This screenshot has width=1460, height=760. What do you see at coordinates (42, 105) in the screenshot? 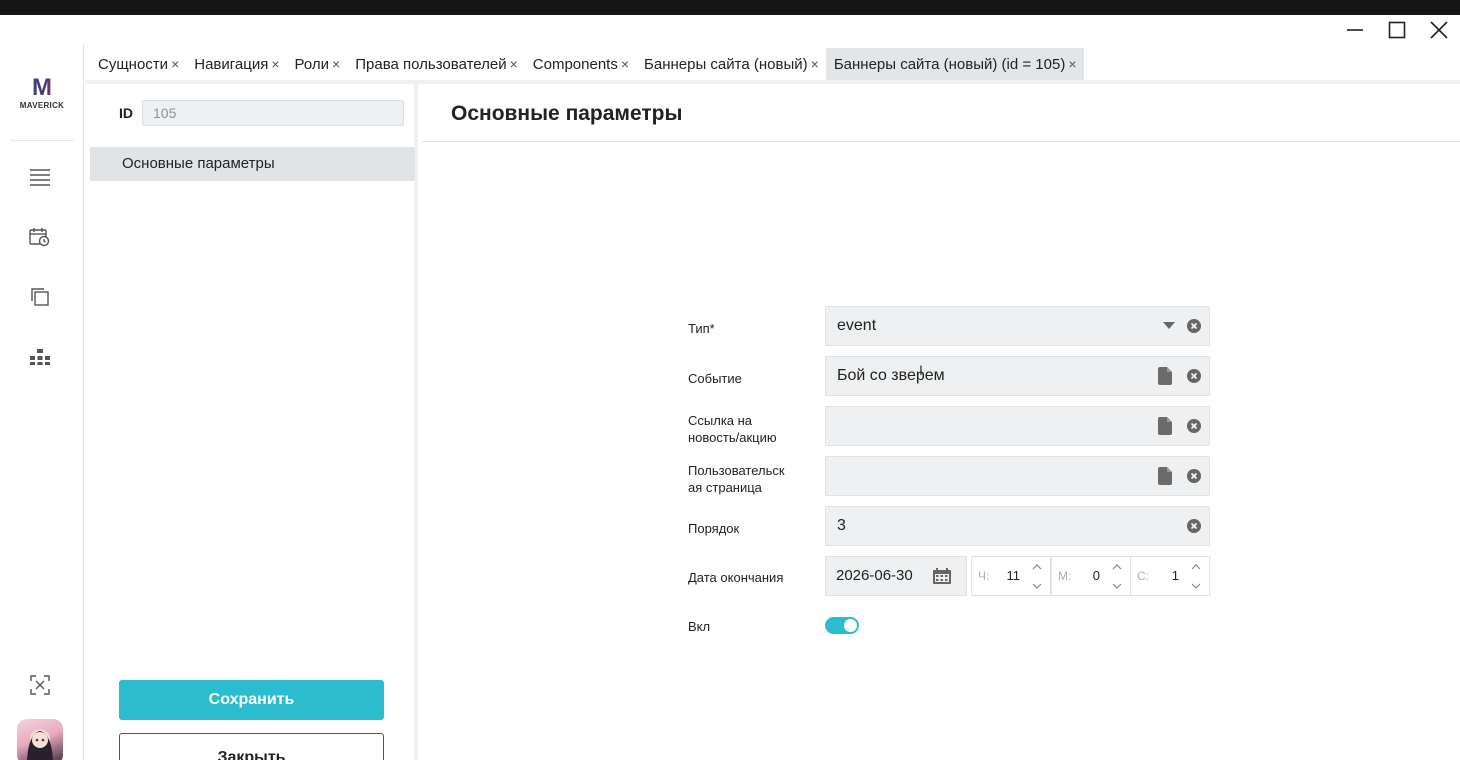
I see `logo-text: MAVERICK` at bounding box center [42, 105].